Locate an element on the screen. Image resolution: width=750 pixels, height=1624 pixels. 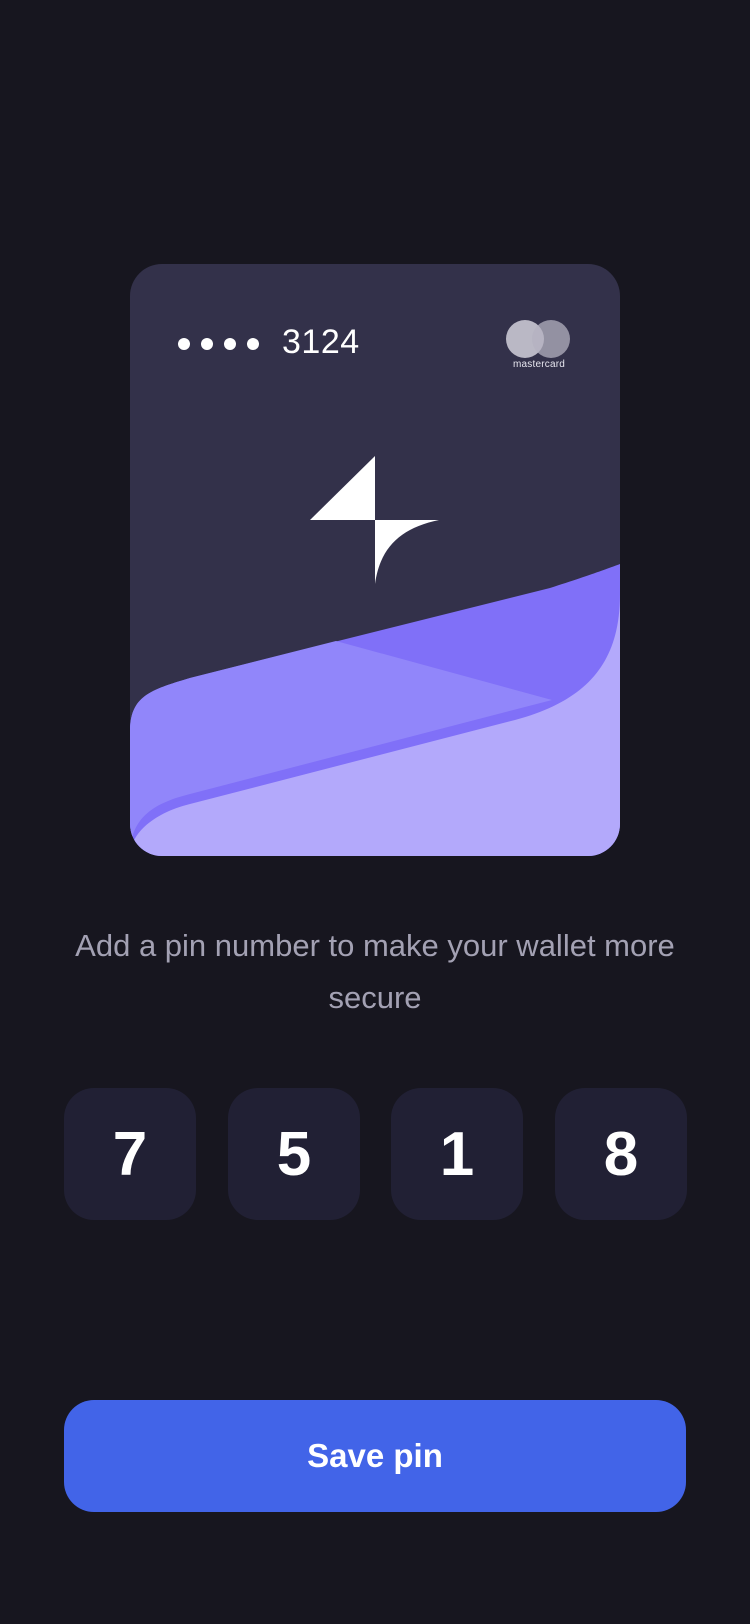
mastercard-right-circle is located at coordinates (551, 339).